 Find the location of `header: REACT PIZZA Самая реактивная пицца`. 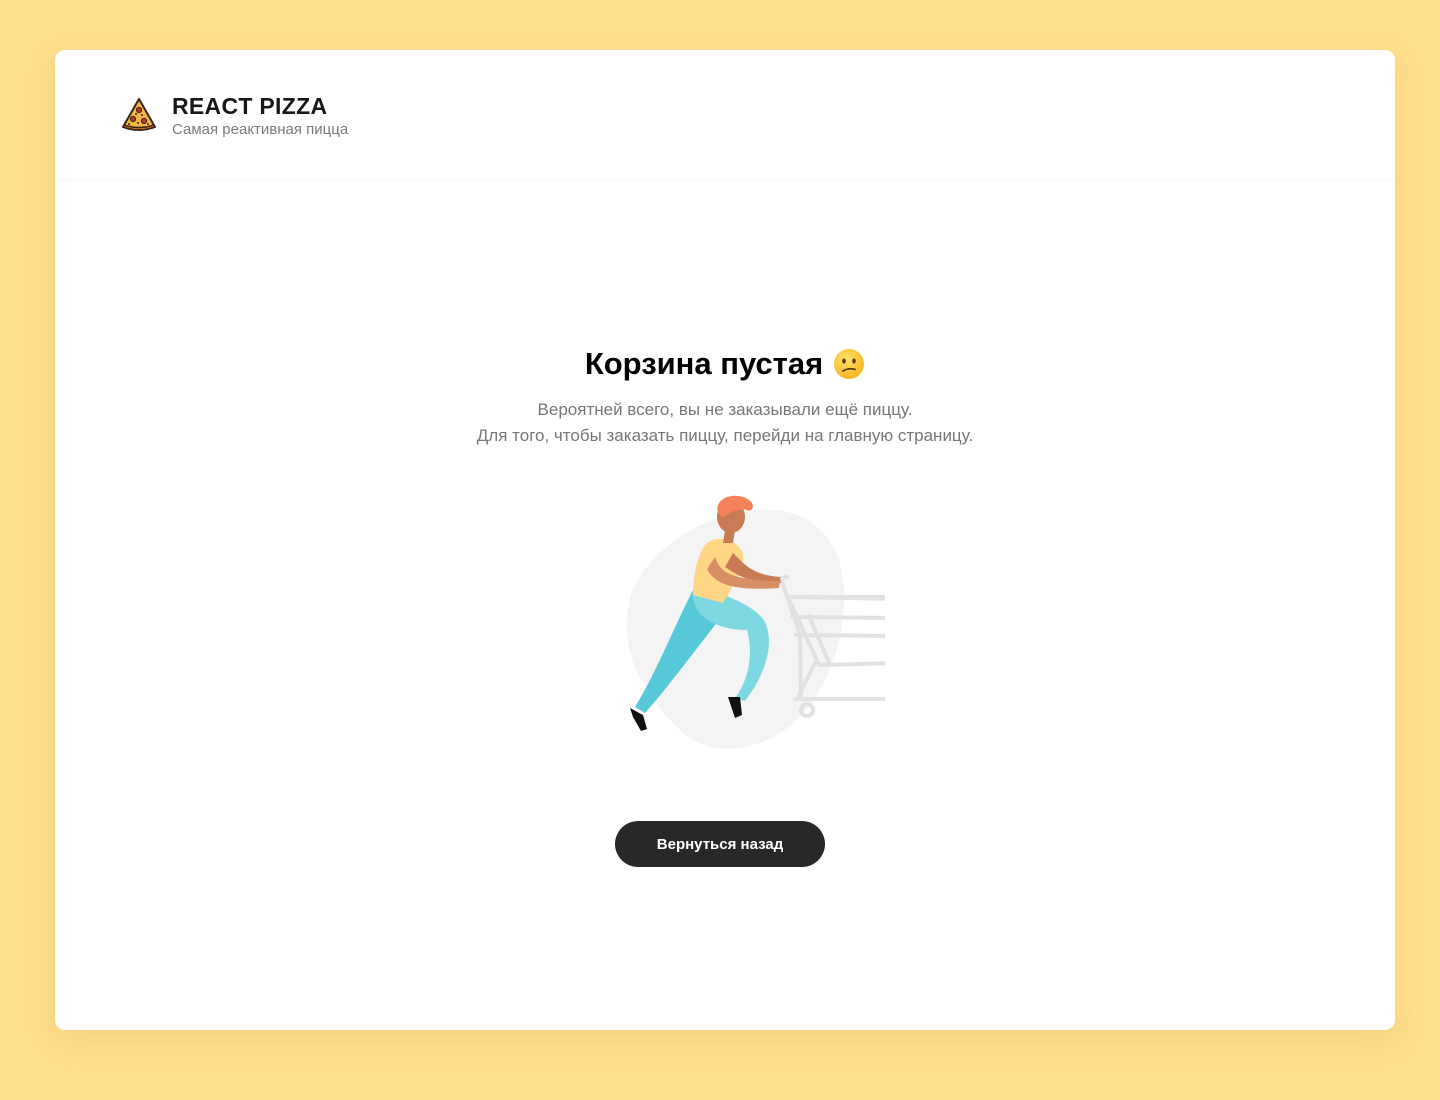

header: REACT PIZZA Самая реактивная пицца is located at coordinates (725, 115).